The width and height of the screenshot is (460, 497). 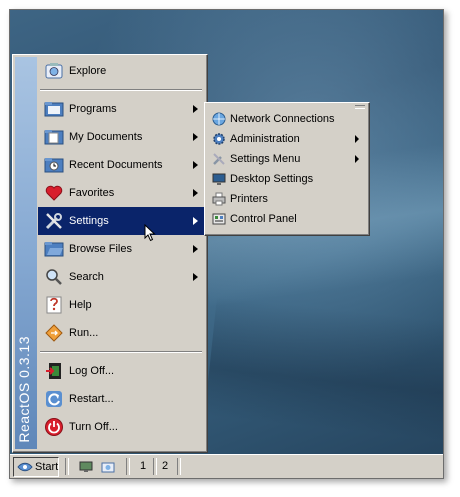 I want to click on control-panel-icon, so click(x=219, y=219).